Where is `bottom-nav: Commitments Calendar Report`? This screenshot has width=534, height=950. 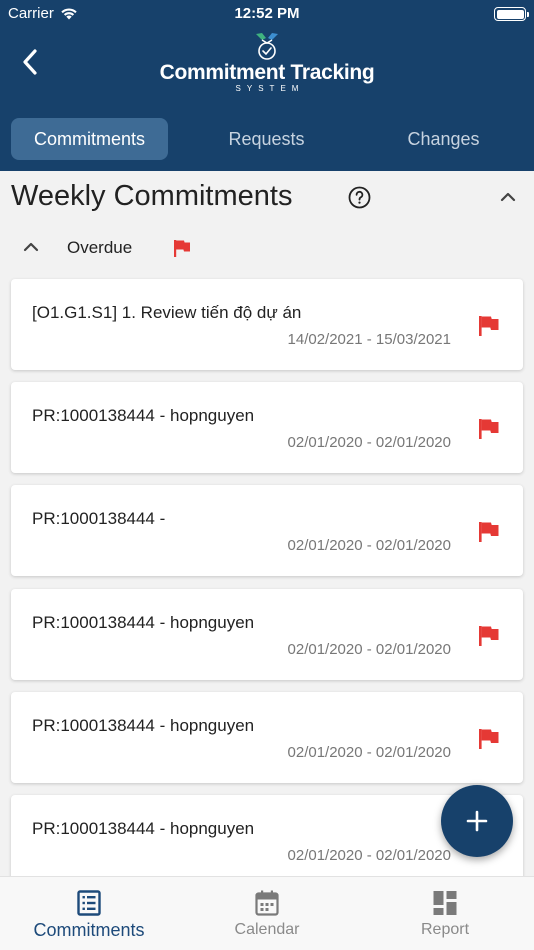
bottom-nav: Commitments Calendar Report is located at coordinates (267, 913).